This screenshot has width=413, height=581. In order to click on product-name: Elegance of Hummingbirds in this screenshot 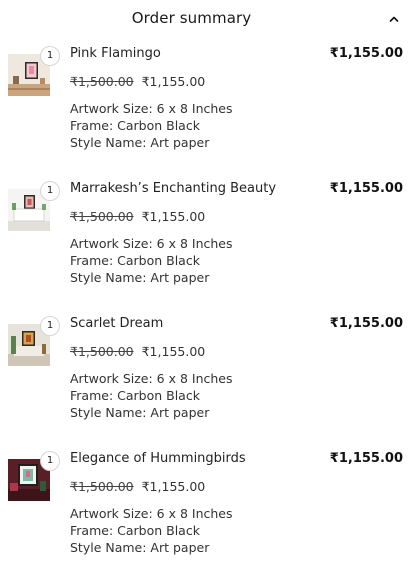, I will do `click(158, 458)`.